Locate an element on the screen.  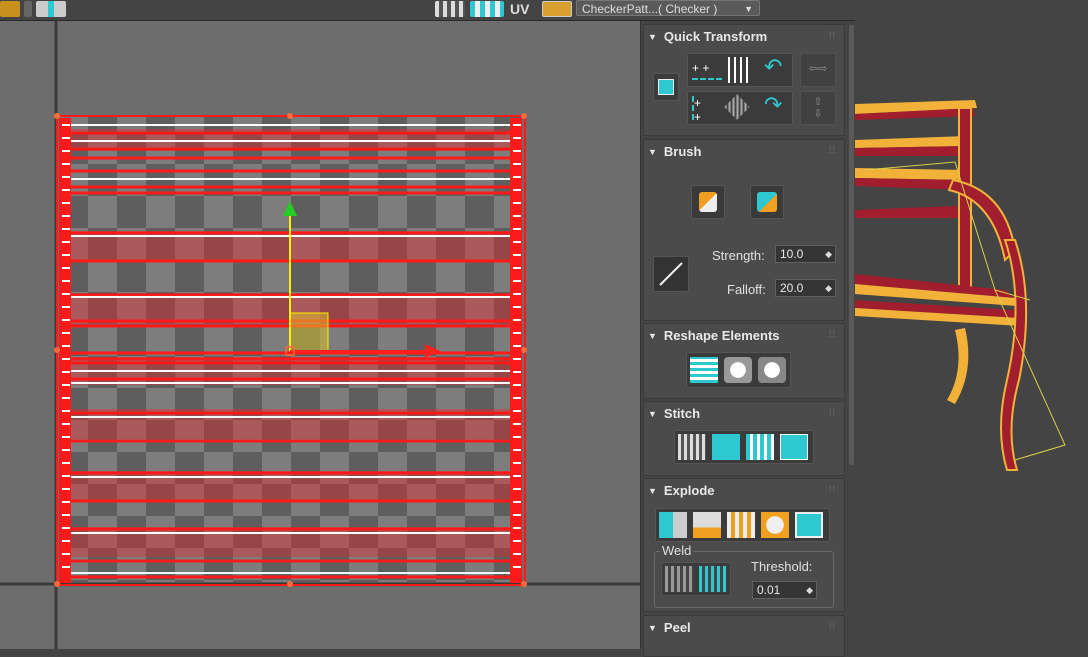
flatten-by-material-icon is located at coordinates (741, 525).